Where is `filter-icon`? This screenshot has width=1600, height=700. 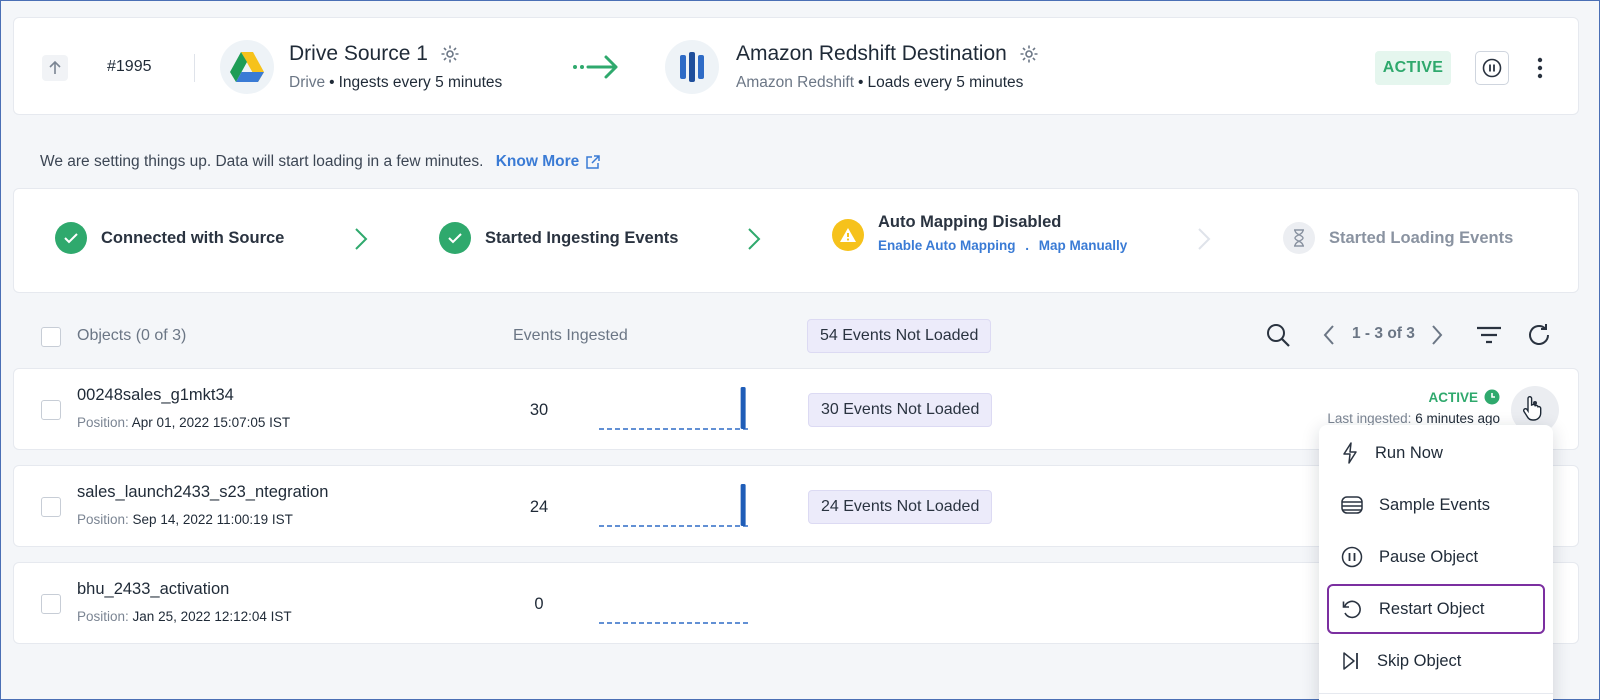
filter-icon is located at coordinates (1489, 335).